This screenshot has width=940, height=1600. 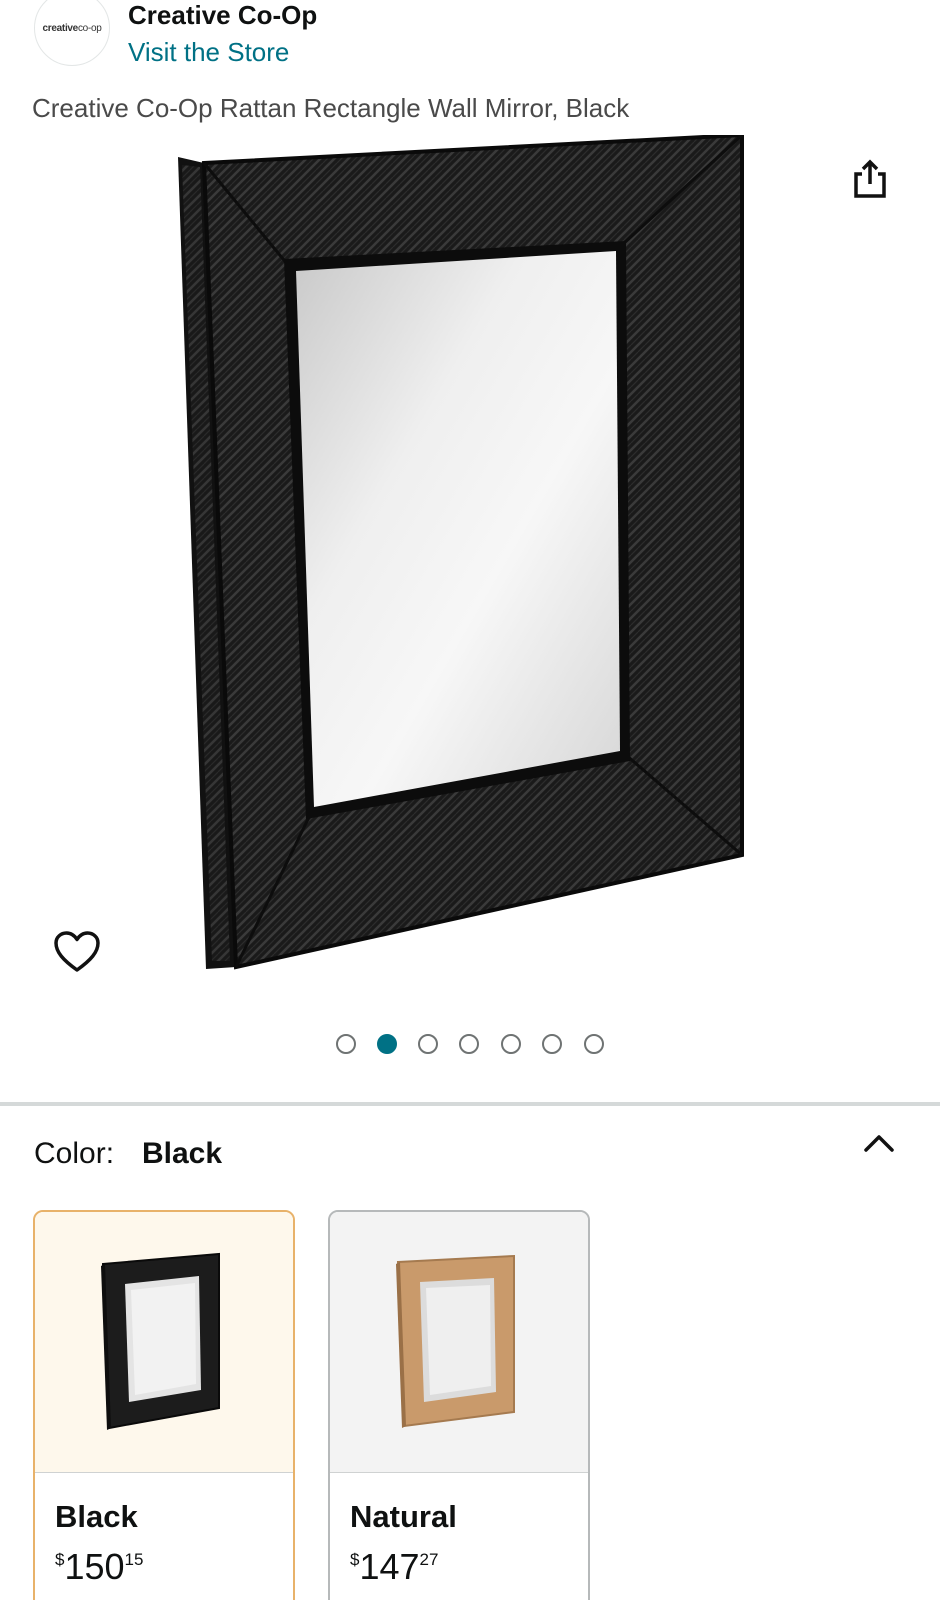 What do you see at coordinates (74, 1153) in the screenshot?
I see `color-label: Color:` at bounding box center [74, 1153].